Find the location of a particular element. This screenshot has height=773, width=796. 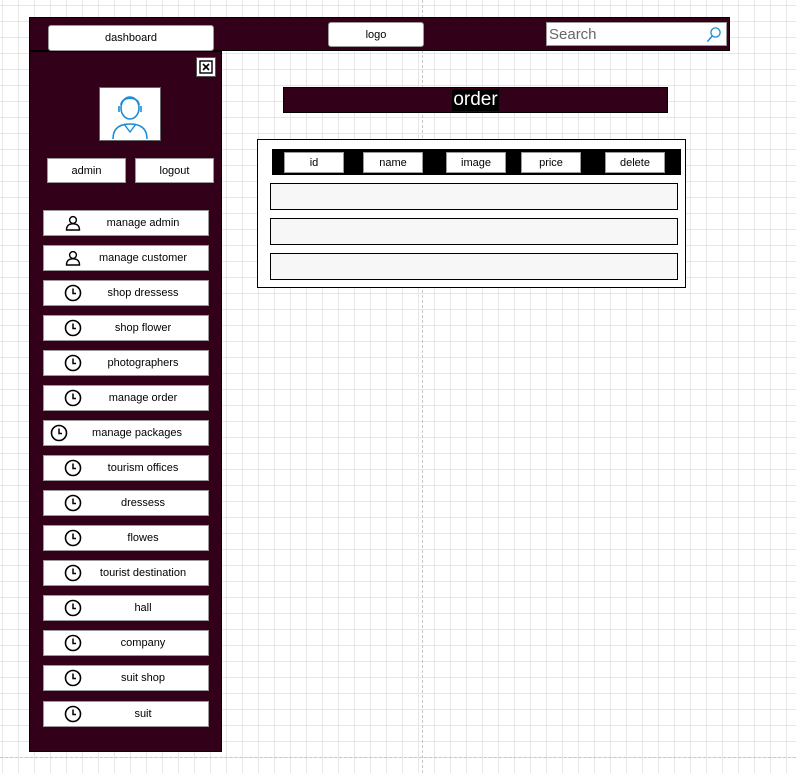

page-title: order is located at coordinates (475, 100).